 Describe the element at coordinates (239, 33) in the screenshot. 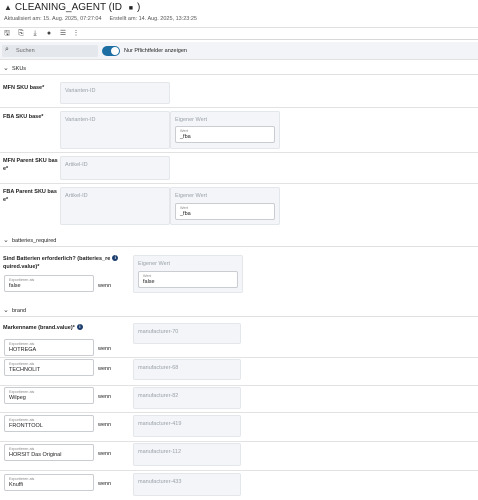

I see `toolbar: 🖫 ⎘ ⤓ ● ☰ ⋮` at that location.